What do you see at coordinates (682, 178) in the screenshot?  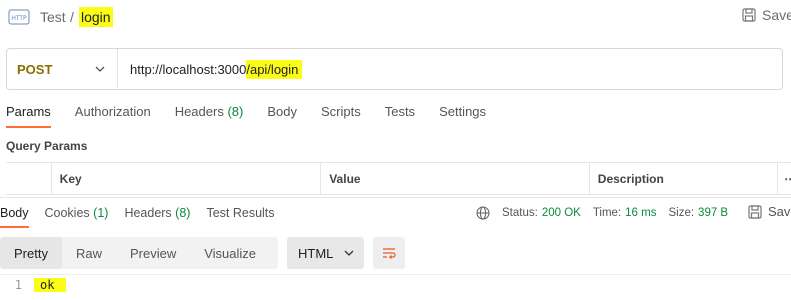 I see `column-description: Description` at bounding box center [682, 178].